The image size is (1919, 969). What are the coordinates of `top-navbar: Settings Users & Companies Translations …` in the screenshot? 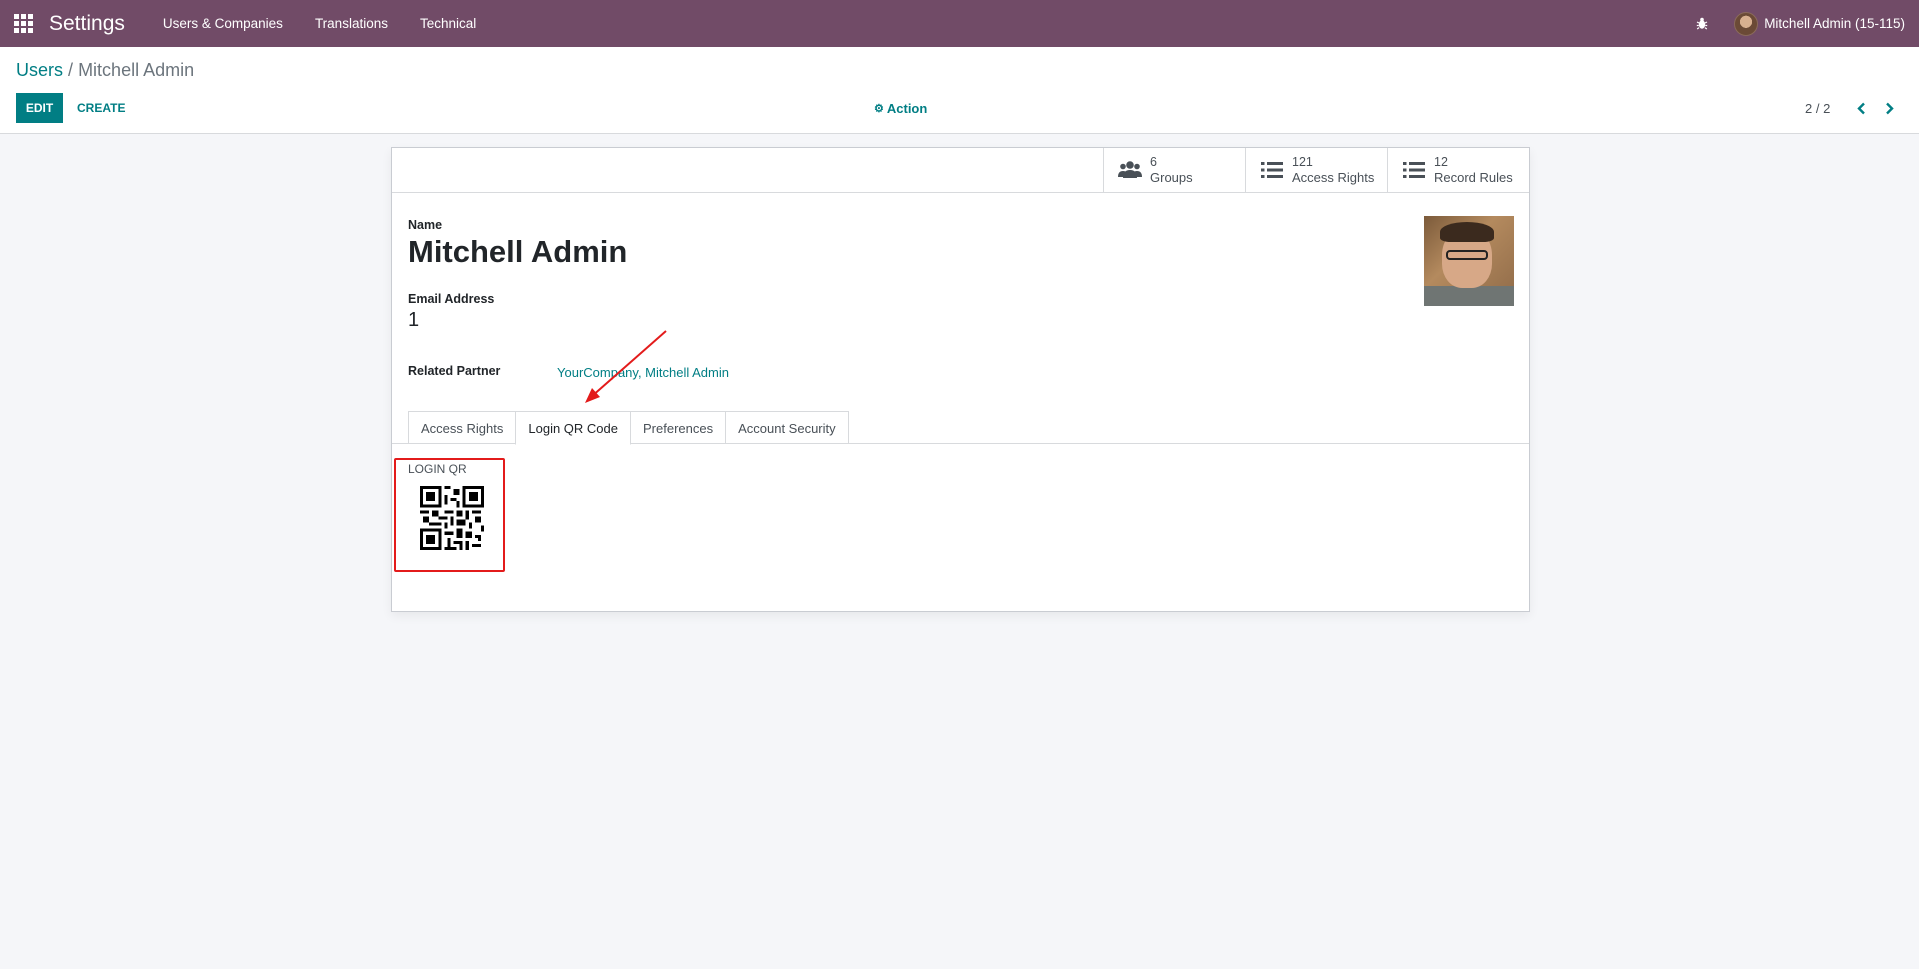 It's located at (959, 23).